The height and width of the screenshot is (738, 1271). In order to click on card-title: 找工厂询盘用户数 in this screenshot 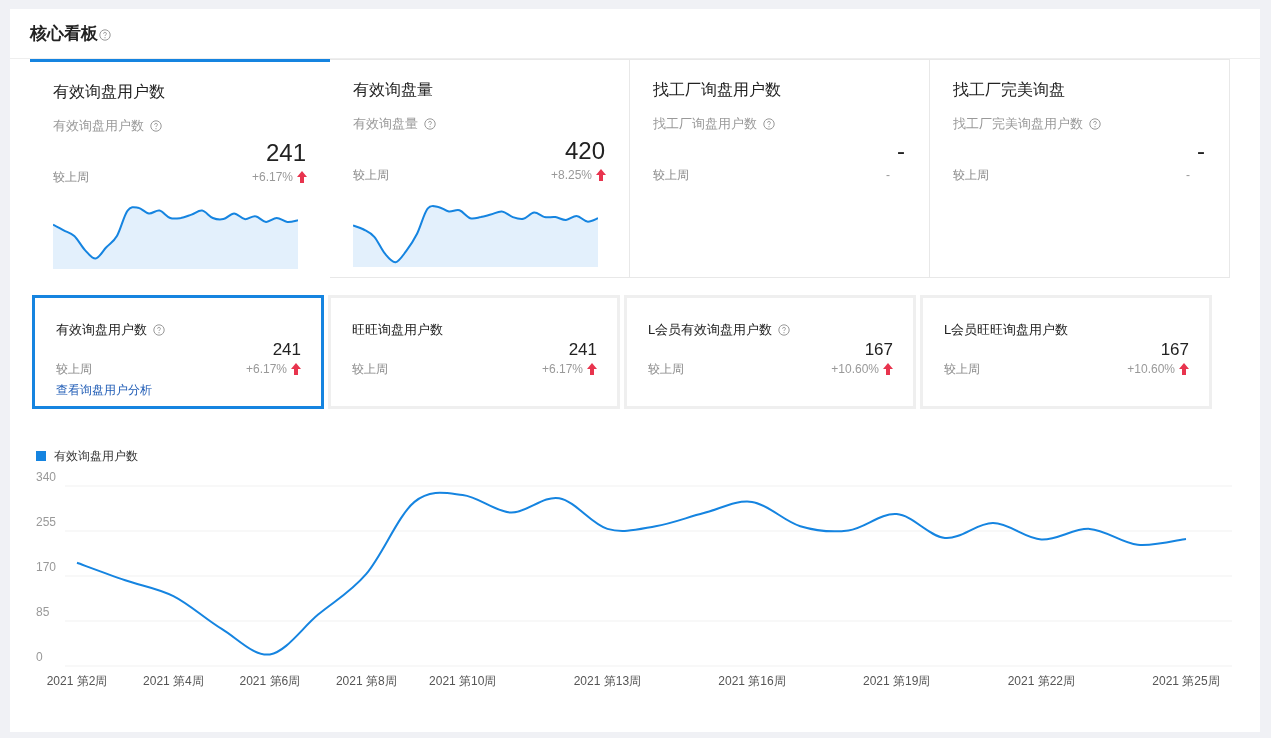, I will do `click(717, 90)`.